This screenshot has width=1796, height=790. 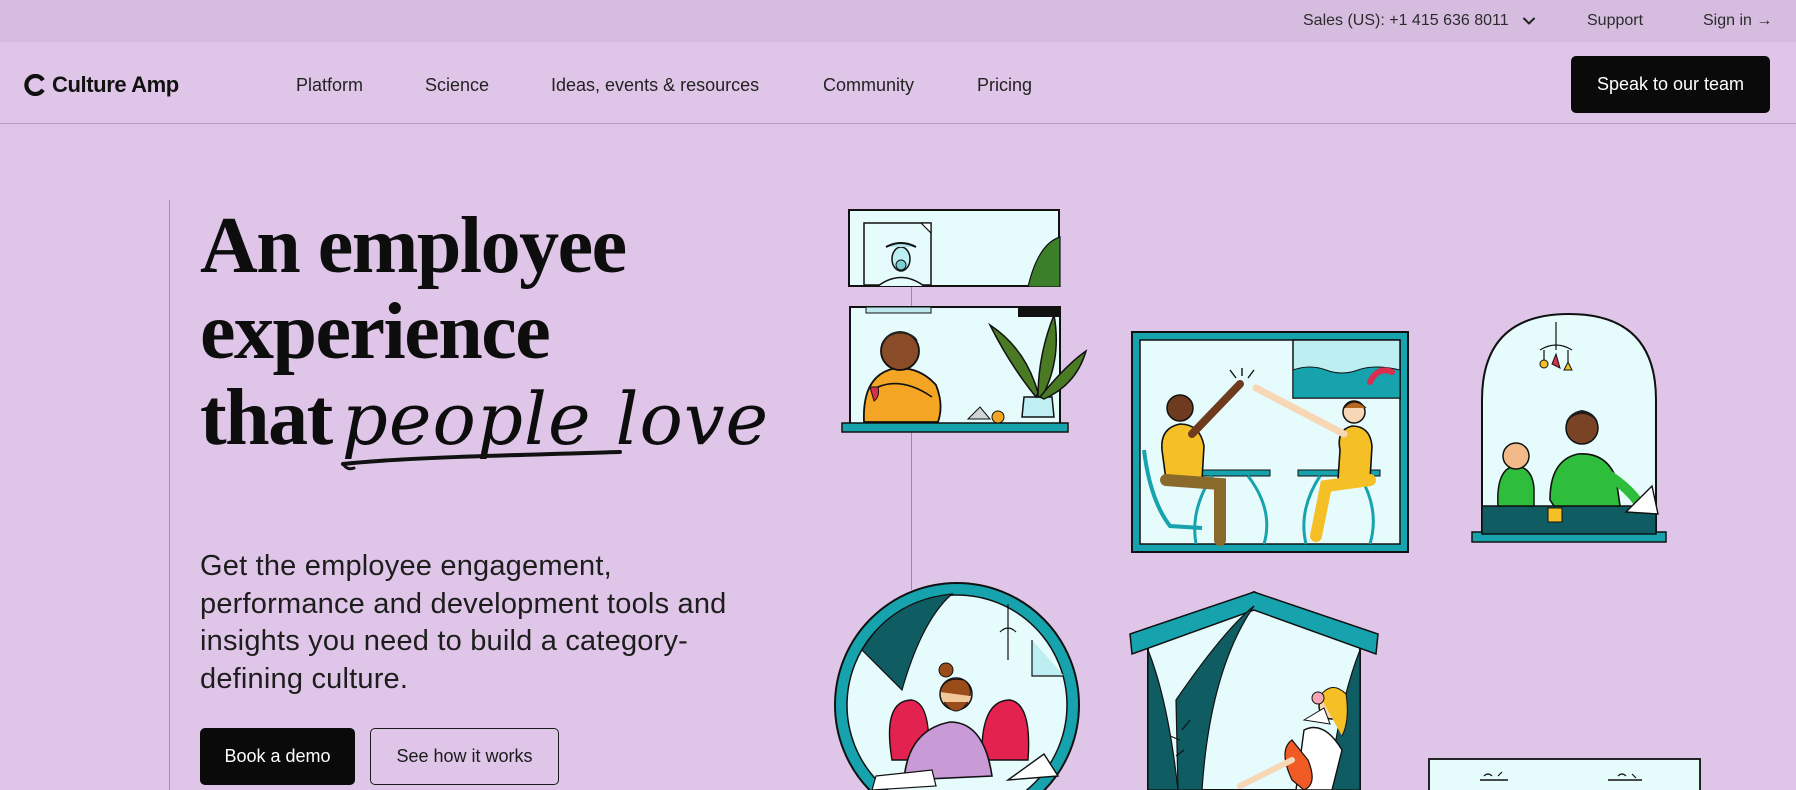 I want to click on nav-community: Community, so click(x=868, y=85).